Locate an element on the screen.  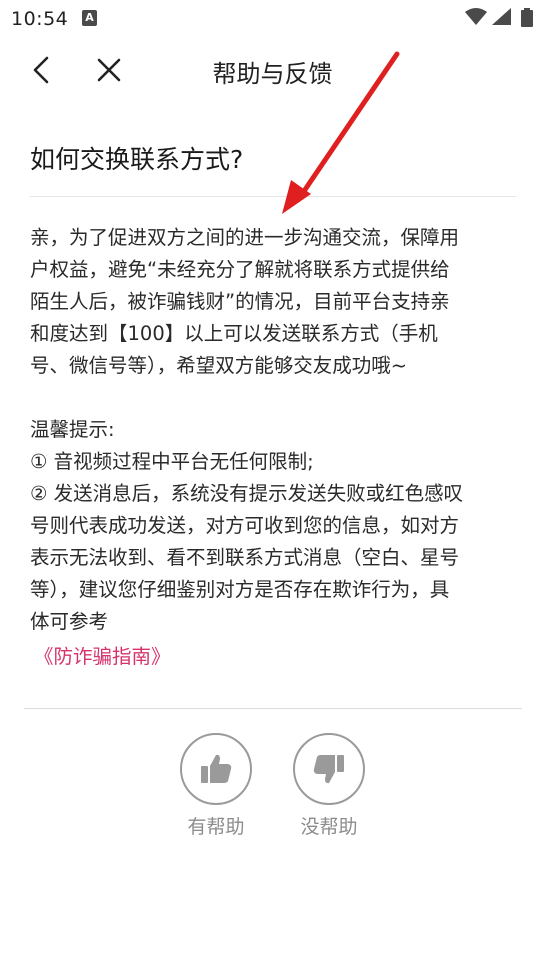
answer-line: 亲，为了促进双方之间的进一步沟通交流，保障用 is located at coordinates (245, 237).